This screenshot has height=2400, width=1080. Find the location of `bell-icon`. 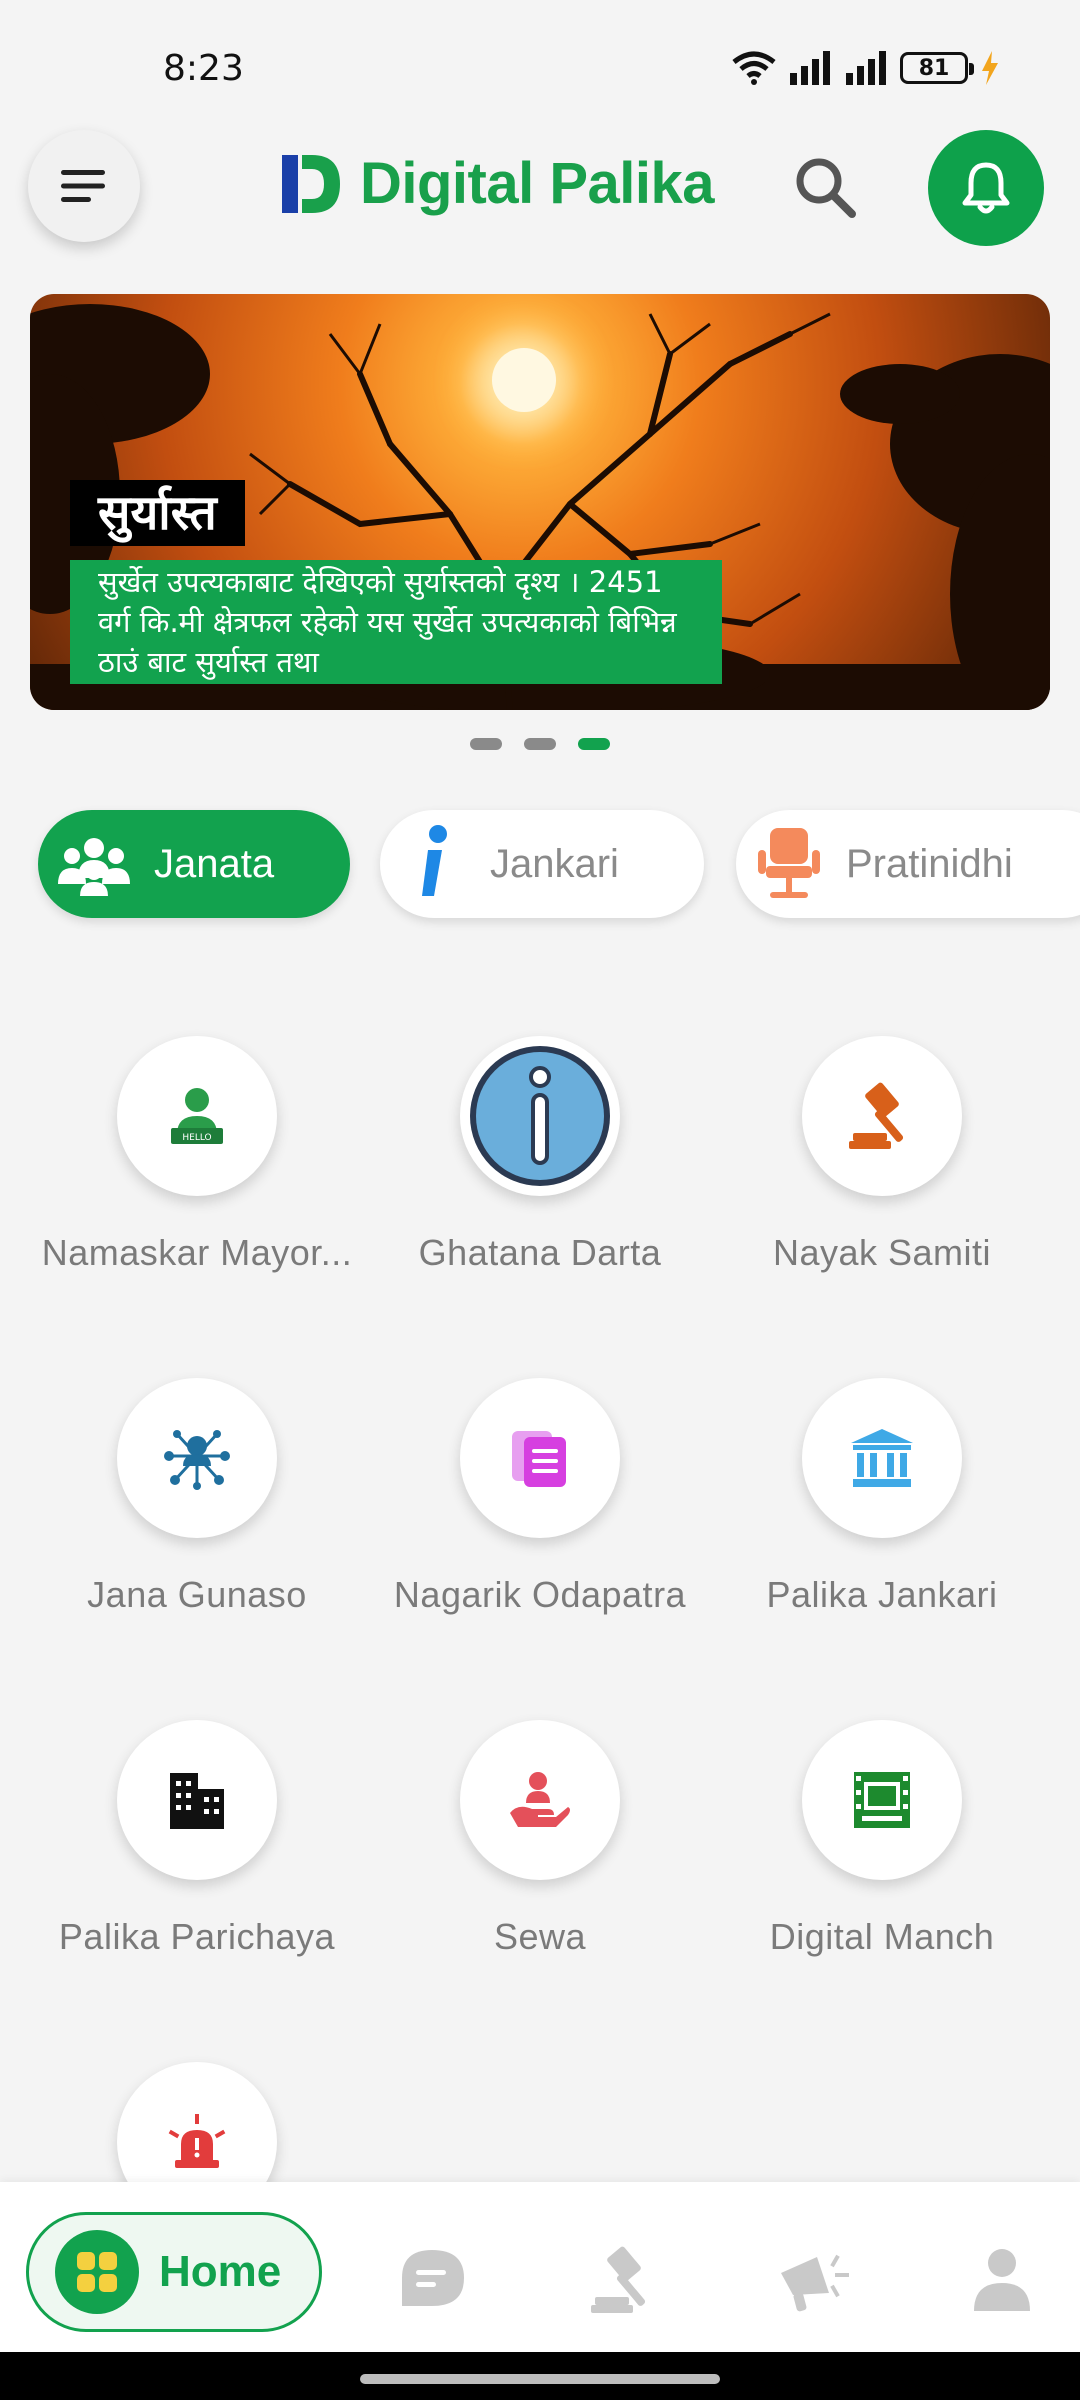

bell-icon is located at coordinates (986, 188).